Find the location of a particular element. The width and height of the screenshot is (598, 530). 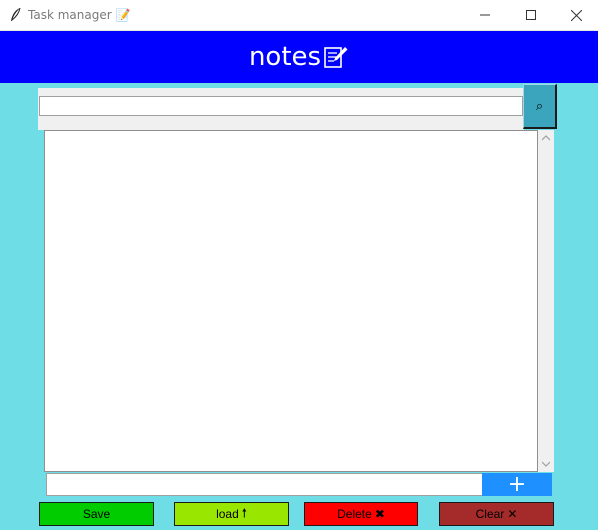

search-input is located at coordinates (281, 106).